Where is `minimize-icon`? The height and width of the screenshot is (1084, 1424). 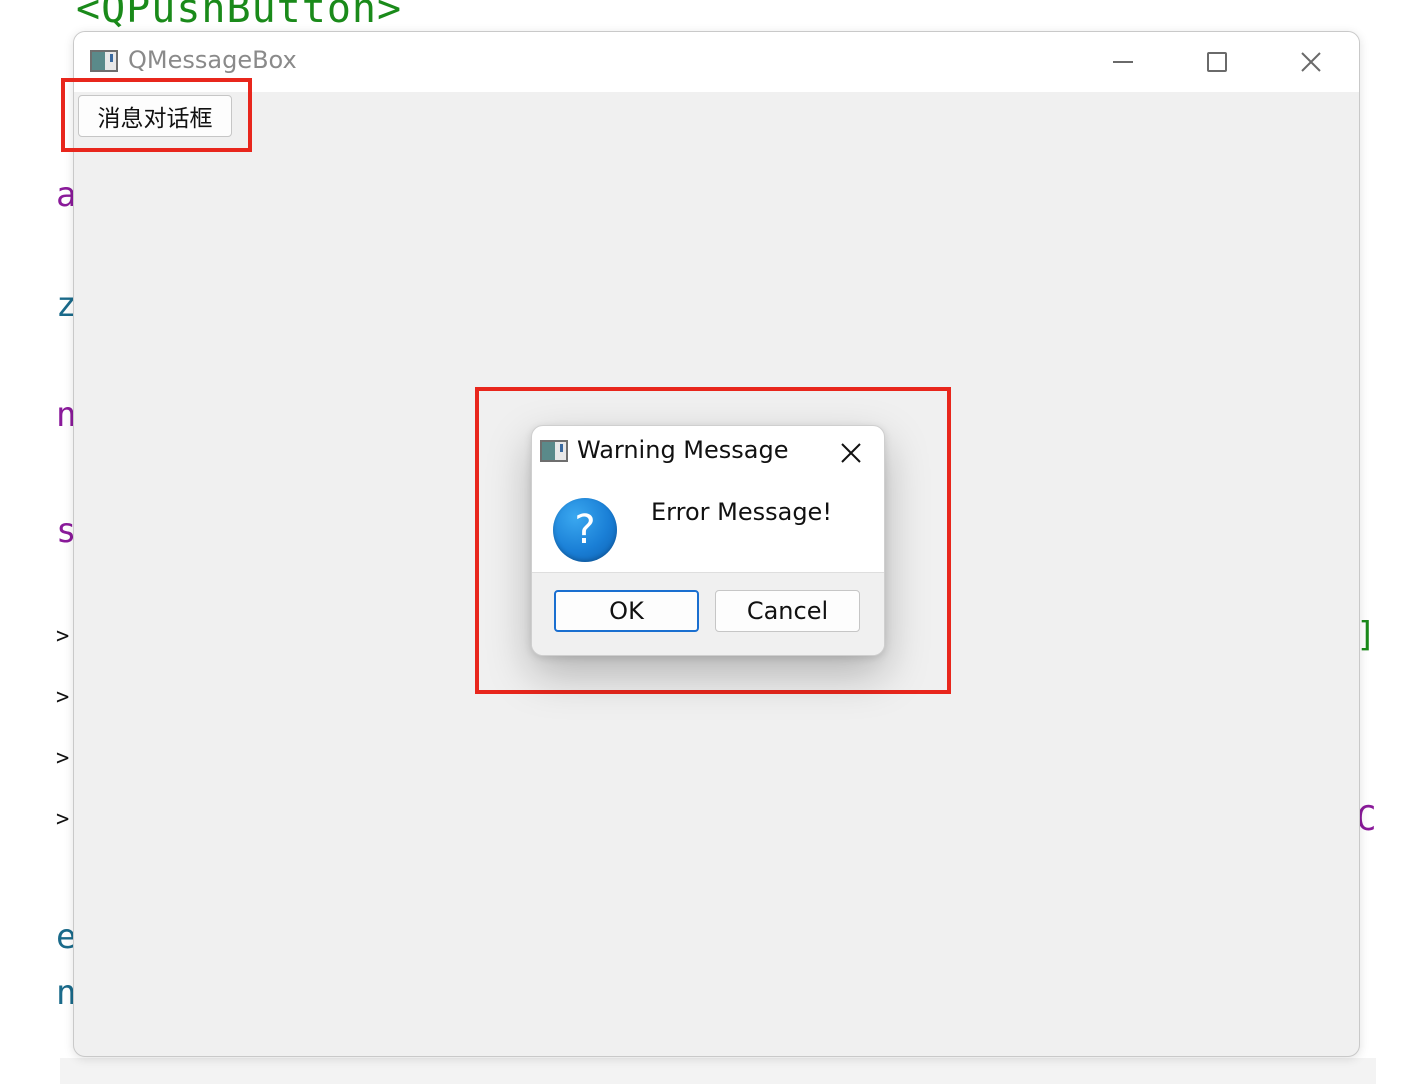 minimize-icon is located at coordinates (1123, 62).